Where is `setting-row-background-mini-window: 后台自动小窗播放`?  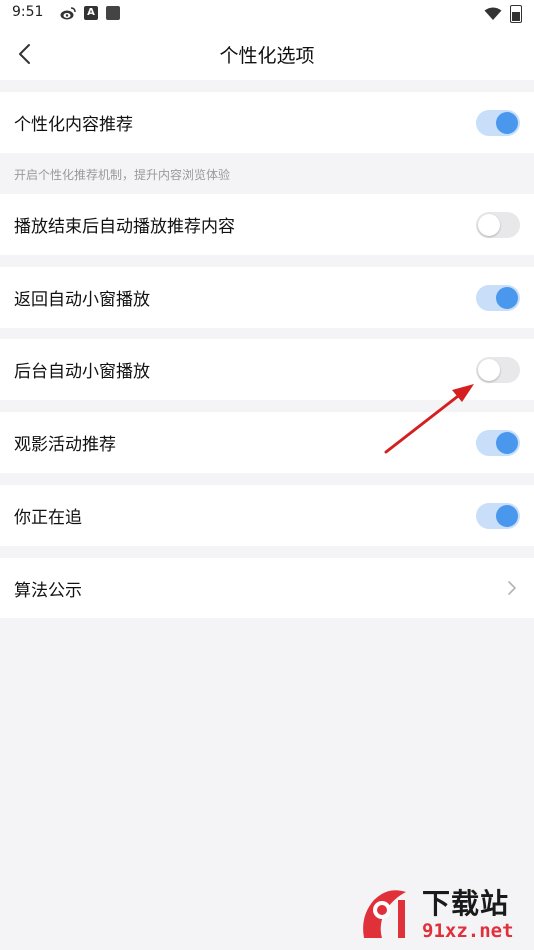 setting-row-background-mini-window: 后台自动小窗播放 is located at coordinates (267, 369).